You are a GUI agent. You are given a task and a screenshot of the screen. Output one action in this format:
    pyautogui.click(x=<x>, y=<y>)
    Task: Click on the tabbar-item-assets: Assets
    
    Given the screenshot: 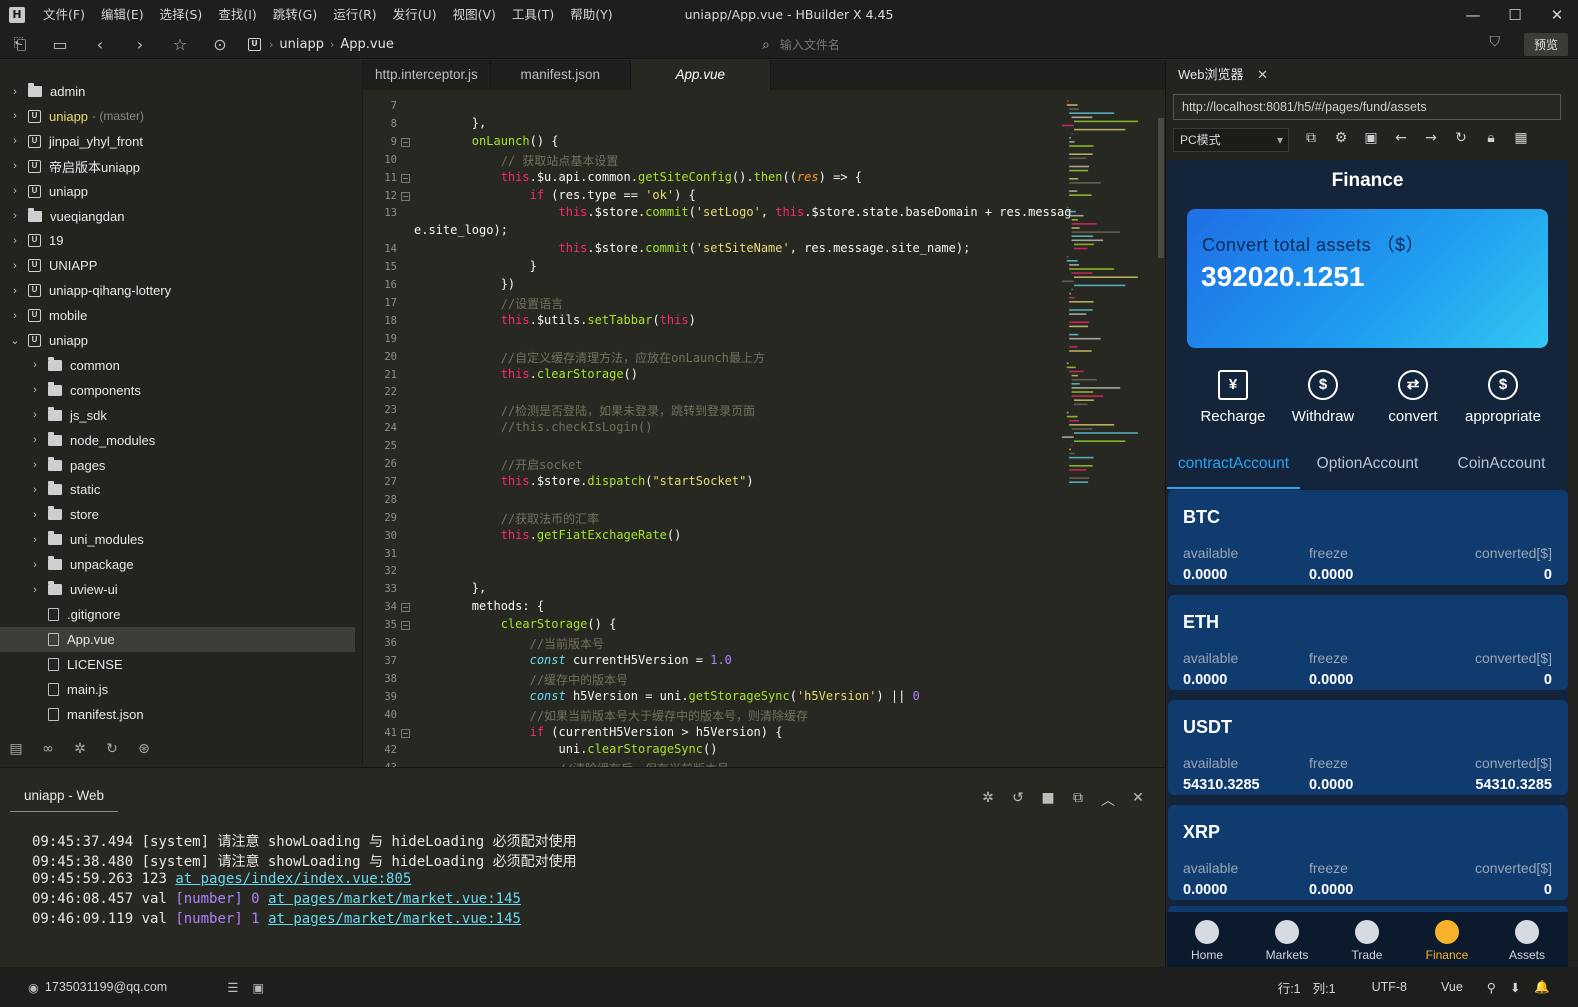 What is the action you would take?
    pyautogui.click(x=1527, y=939)
    